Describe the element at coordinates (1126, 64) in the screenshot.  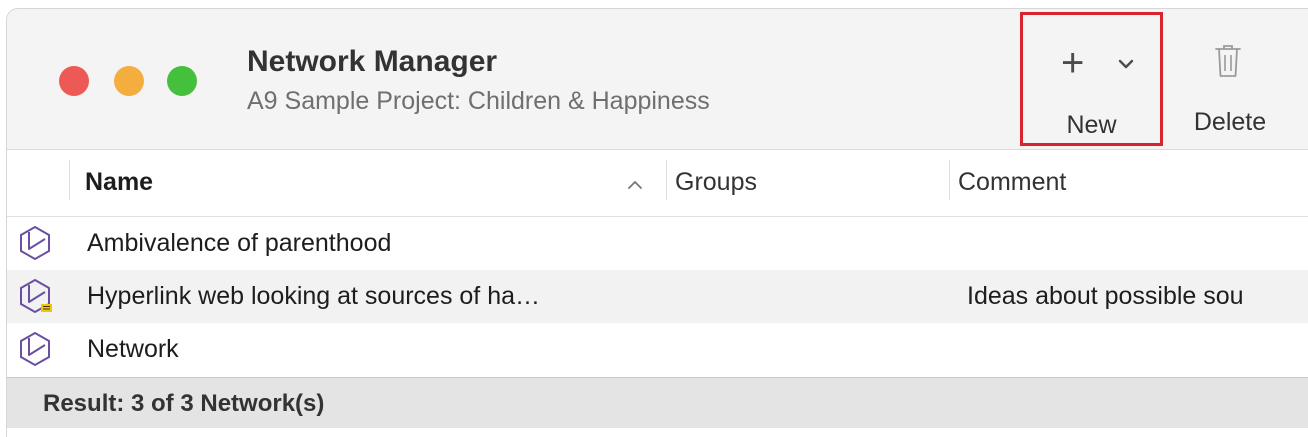
I see `chevron-down-icon` at that location.